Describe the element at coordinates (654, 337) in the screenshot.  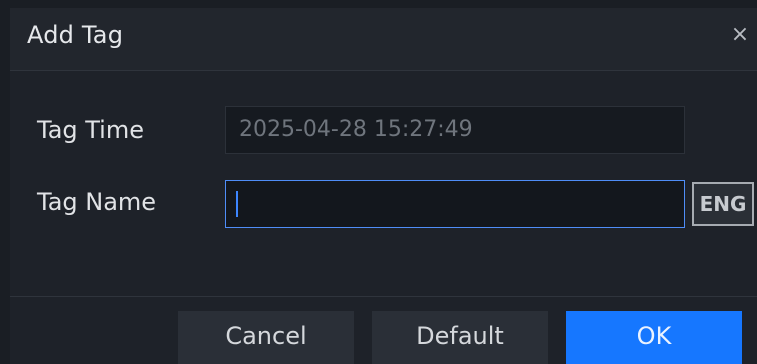
I see `ok-button: OK` at that location.